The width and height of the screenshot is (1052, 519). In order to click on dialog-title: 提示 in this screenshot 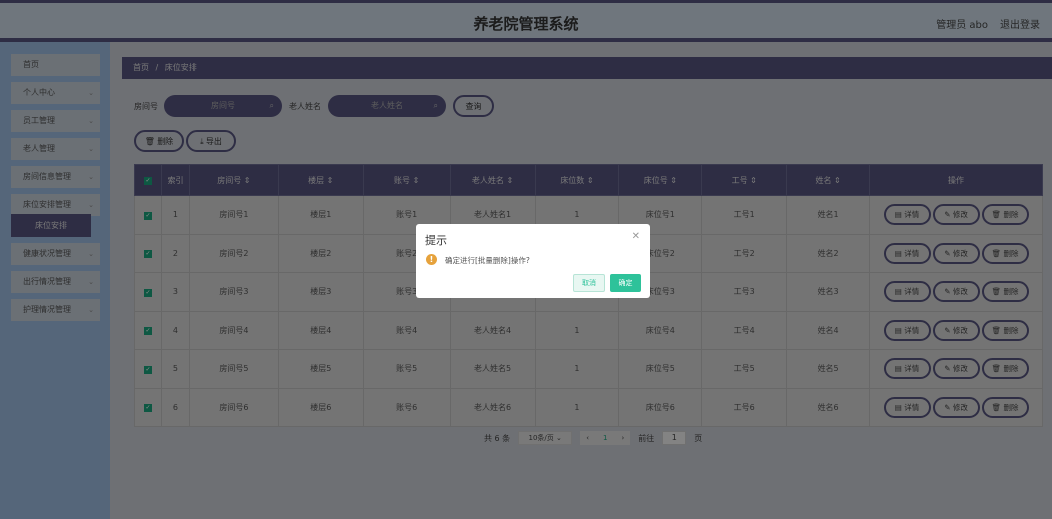, I will do `click(436, 240)`.